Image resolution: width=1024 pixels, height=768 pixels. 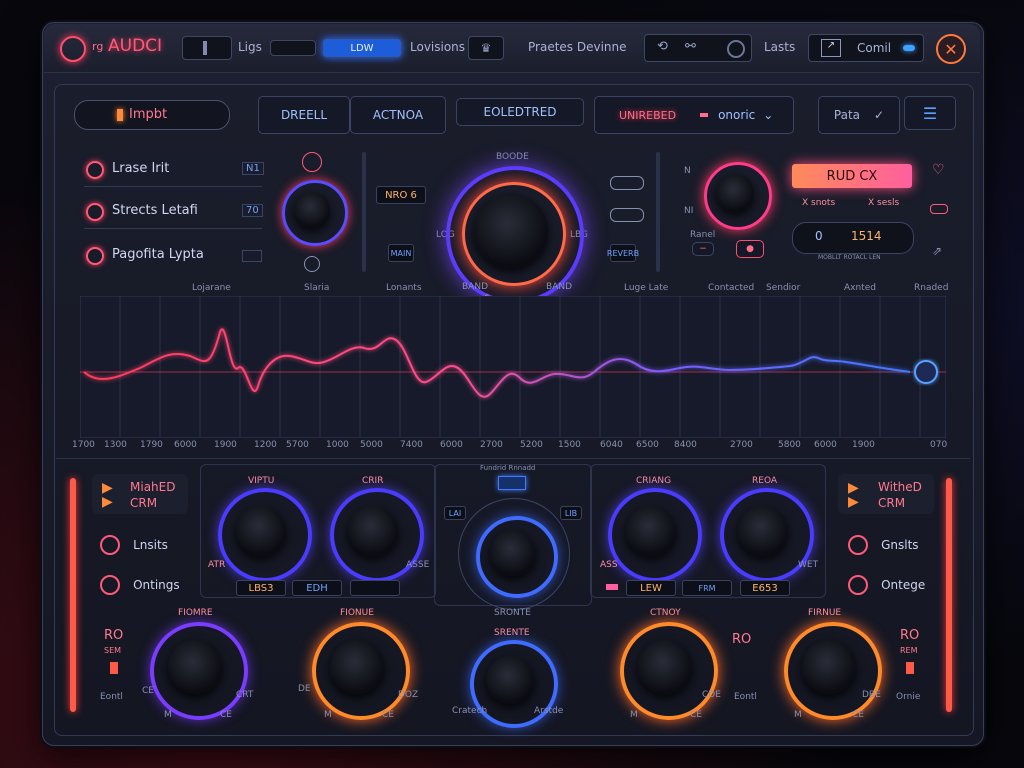 What do you see at coordinates (531, 445) in the screenshot?
I see `x-tick-label: 5200` at bounding box center [531, 445].